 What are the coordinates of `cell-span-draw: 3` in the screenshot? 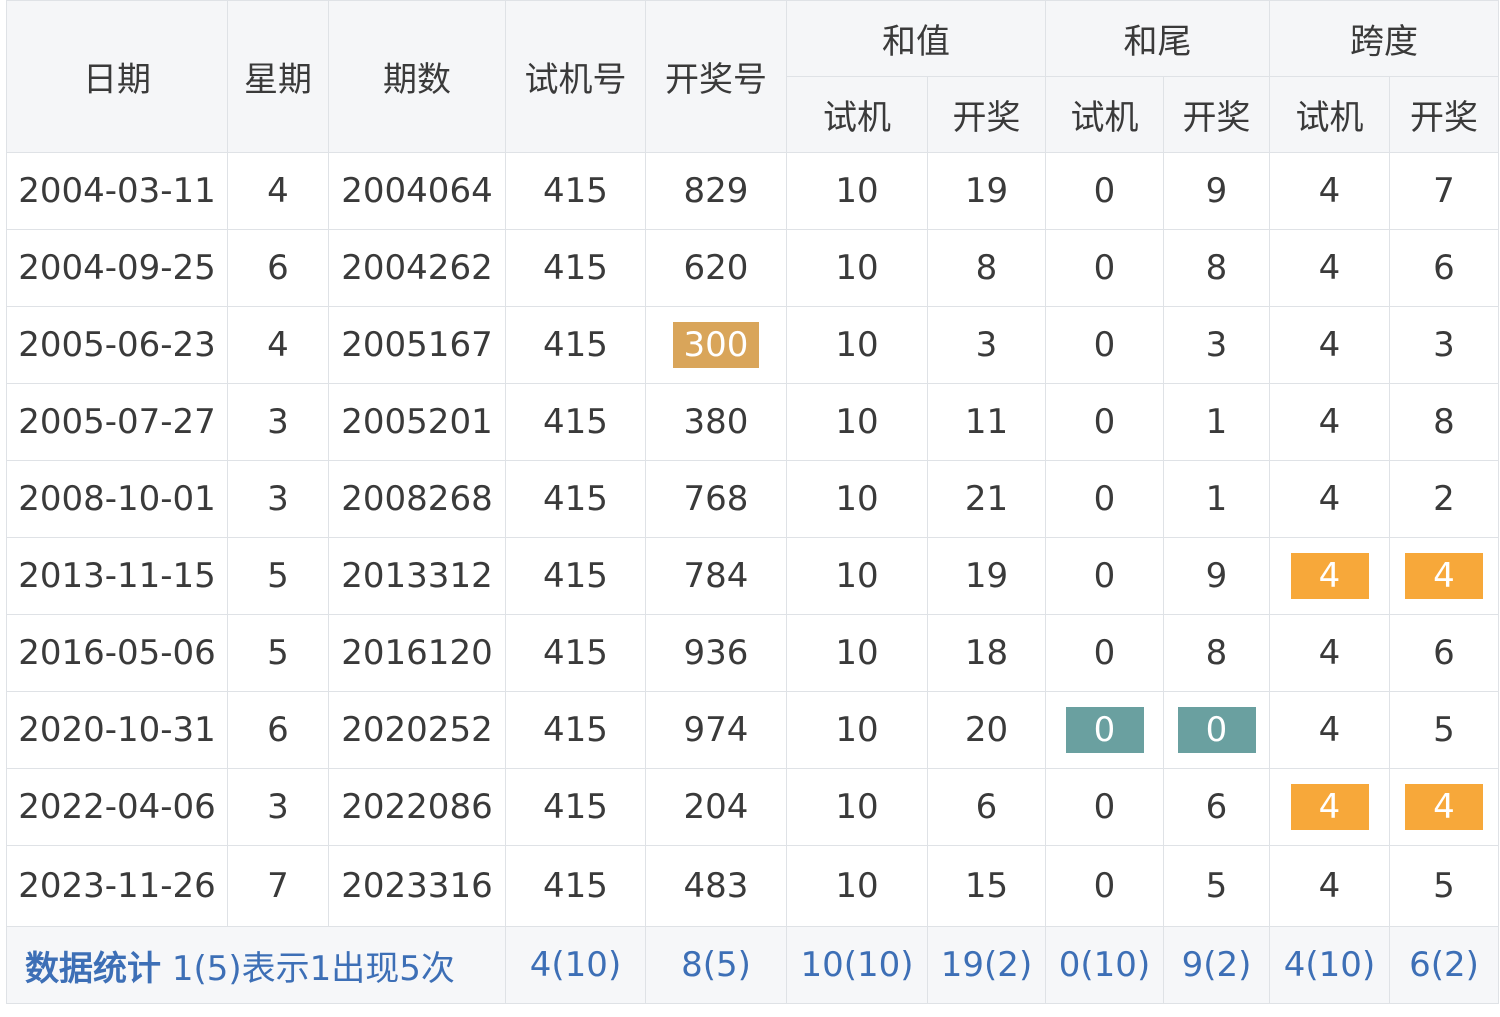 It's located at (1444, 345).